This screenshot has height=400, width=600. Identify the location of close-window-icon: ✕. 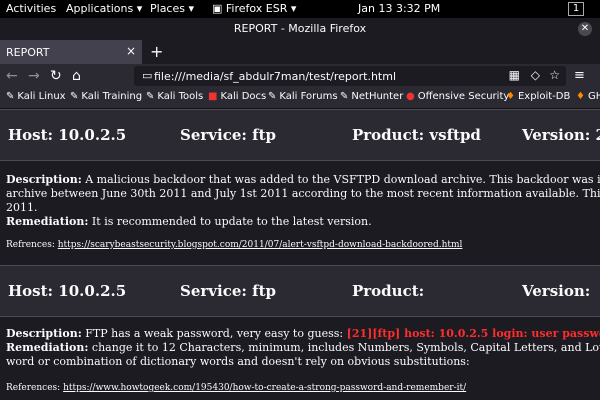
(585, 29).